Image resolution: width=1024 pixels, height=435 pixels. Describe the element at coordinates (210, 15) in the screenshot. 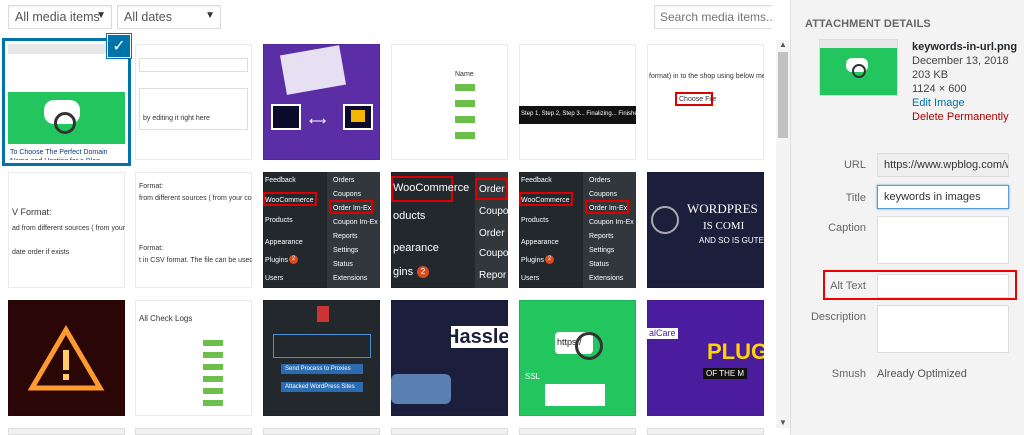

I see `chevron-down-icon: ▼` at that location.